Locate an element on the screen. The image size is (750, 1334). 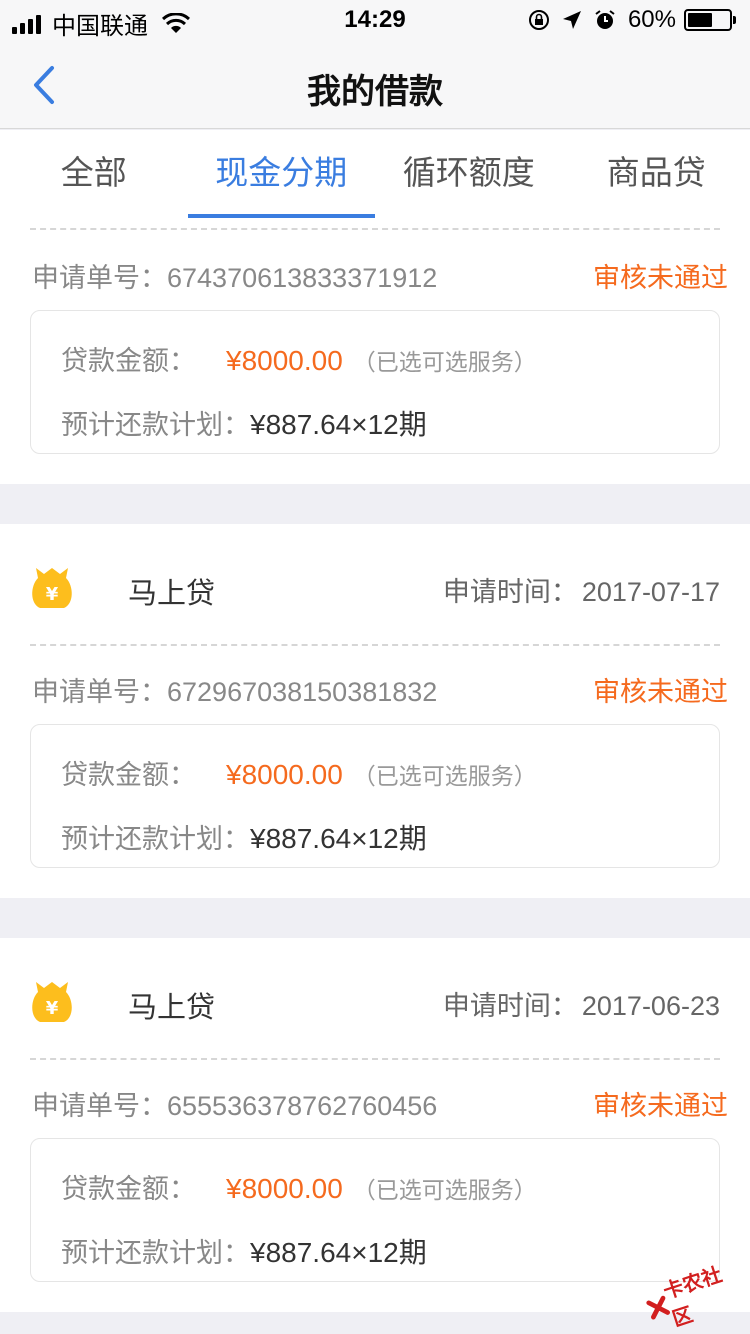
order-row: 申请单号：674370613833371912 审核未通过 is located at coordinates (375, 276).